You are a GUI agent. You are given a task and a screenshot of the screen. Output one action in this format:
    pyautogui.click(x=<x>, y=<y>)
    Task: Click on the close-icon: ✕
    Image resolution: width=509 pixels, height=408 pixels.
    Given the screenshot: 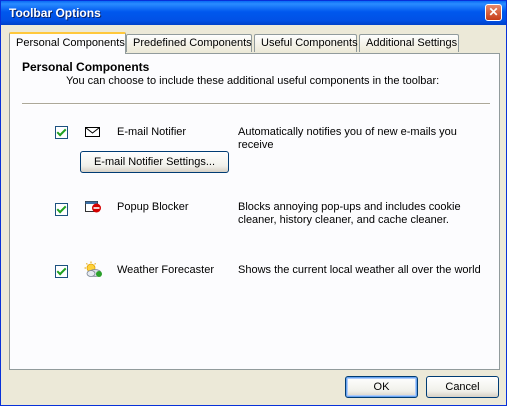 What is the action you would take?
    pyautogui.click(x=493, y=12)
    